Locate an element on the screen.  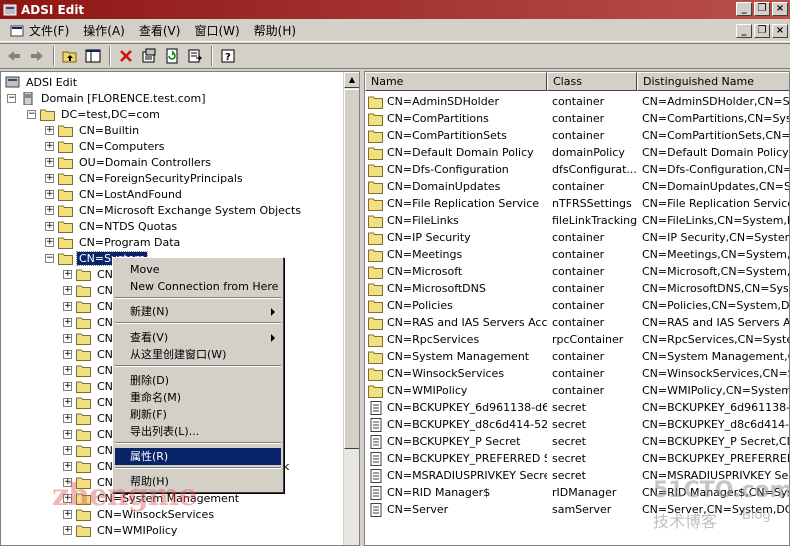
menu-window: 窗口(W) is located at coordinates (216, 31).